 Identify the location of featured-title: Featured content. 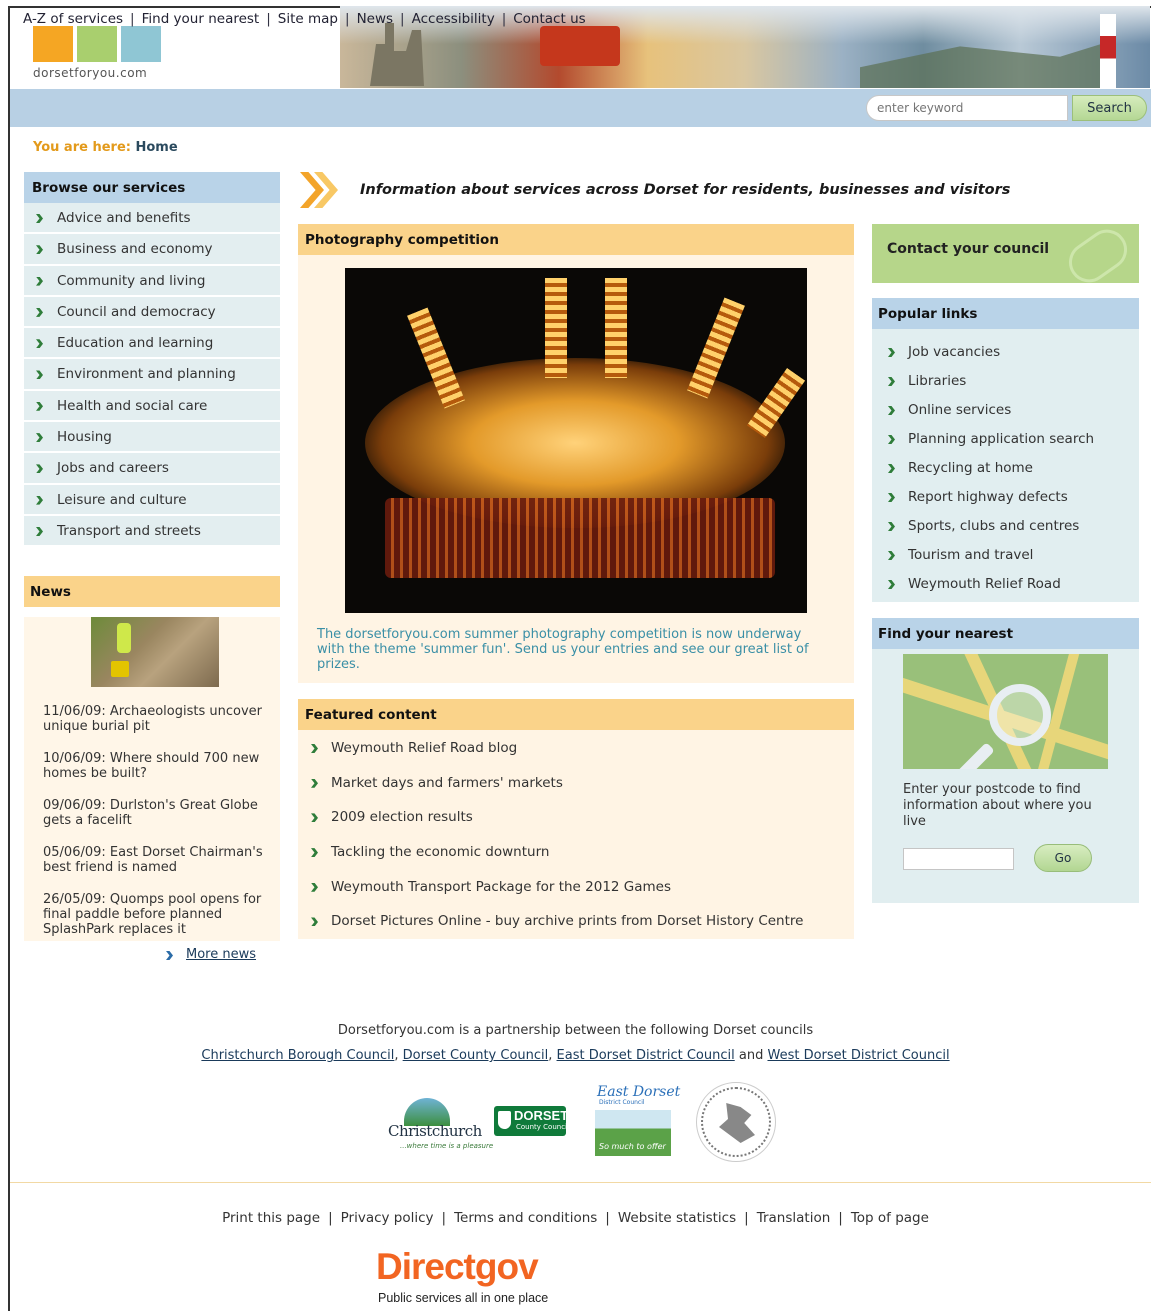
(576, 714).